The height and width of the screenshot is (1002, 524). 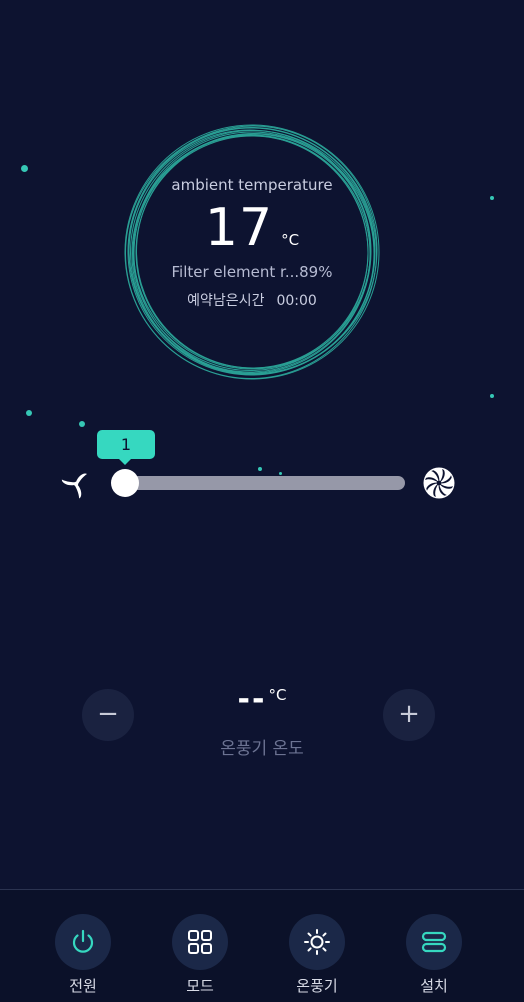 What do you see at coordinates (439, 483) in the screenshot?
I see `fan-high-icon` at bounding box center [439, 483].